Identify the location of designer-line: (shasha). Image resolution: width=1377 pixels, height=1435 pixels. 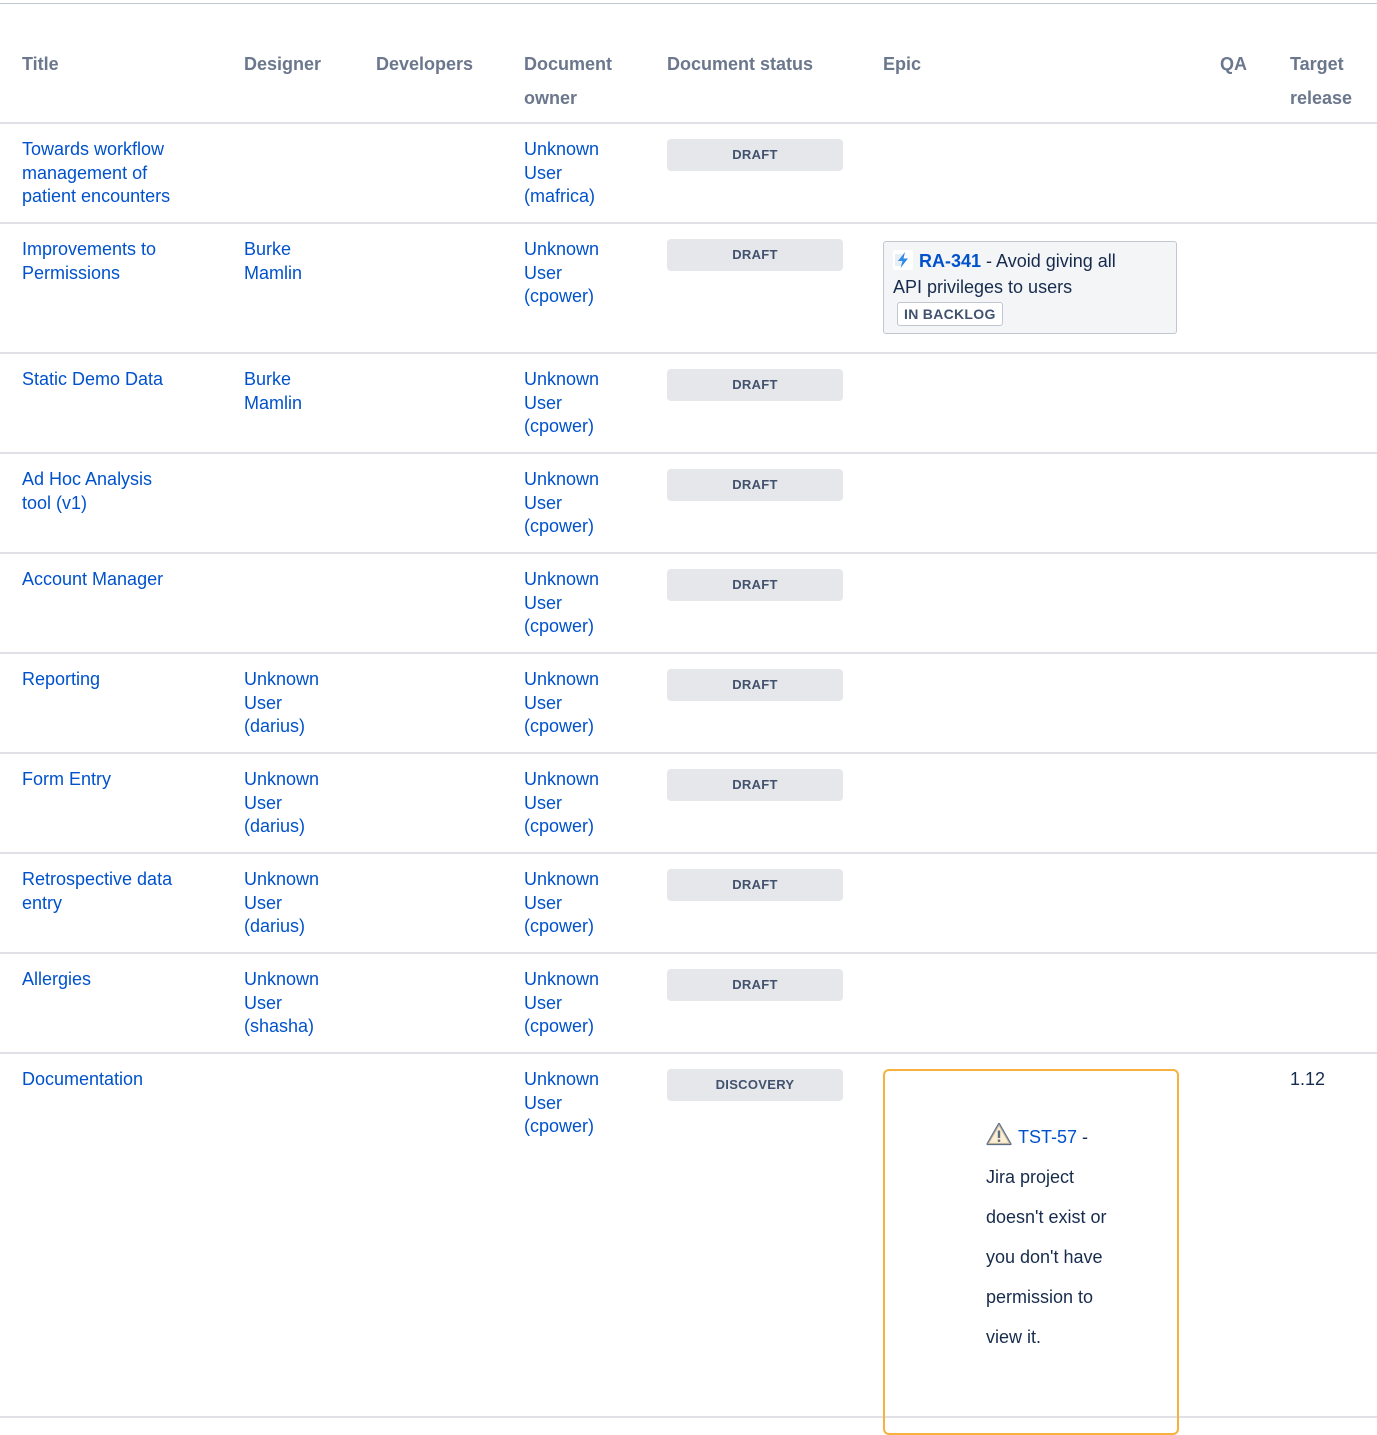
(299, 1027).